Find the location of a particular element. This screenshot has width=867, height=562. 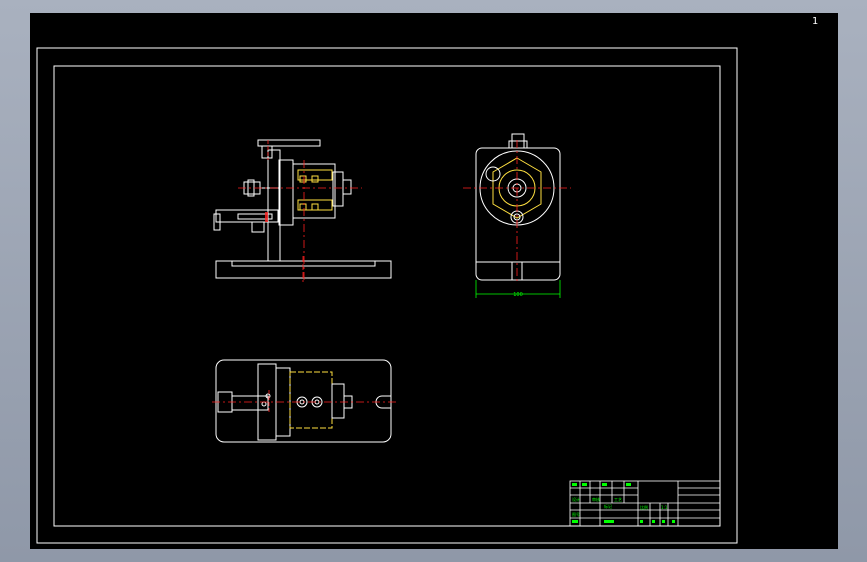

front-base-plate is located at coordinates (303, 269).